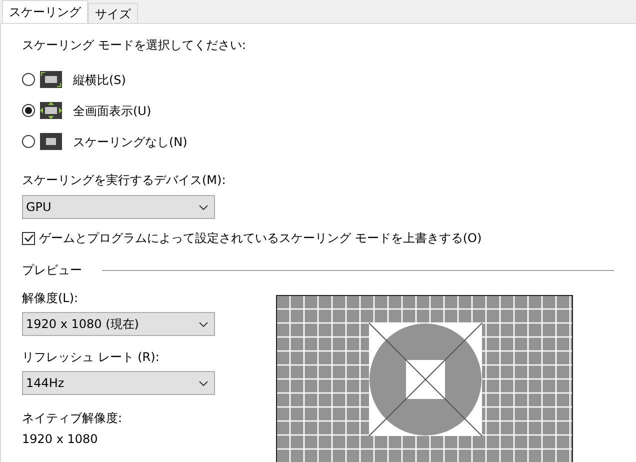  Describe the element at coordinates (91, 357) in the screenshot. I see `refresh-rate-label: リフレッシュ レート (R):` at that location.